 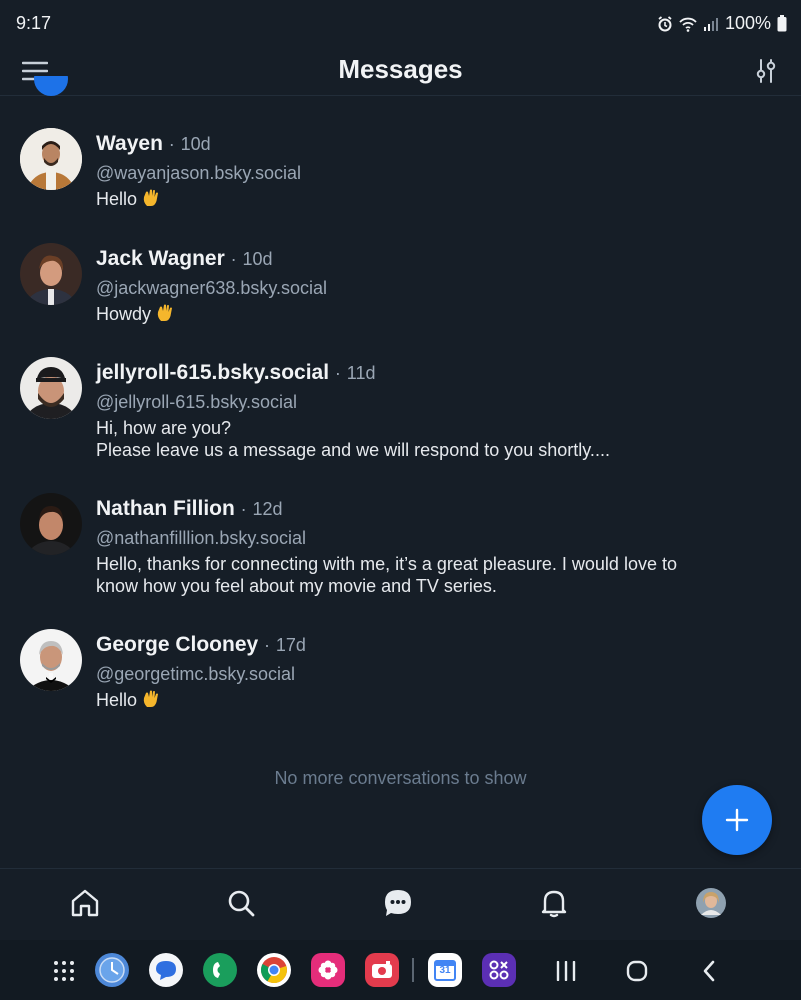 I want to click on back-button, so click(x=709, y=971).